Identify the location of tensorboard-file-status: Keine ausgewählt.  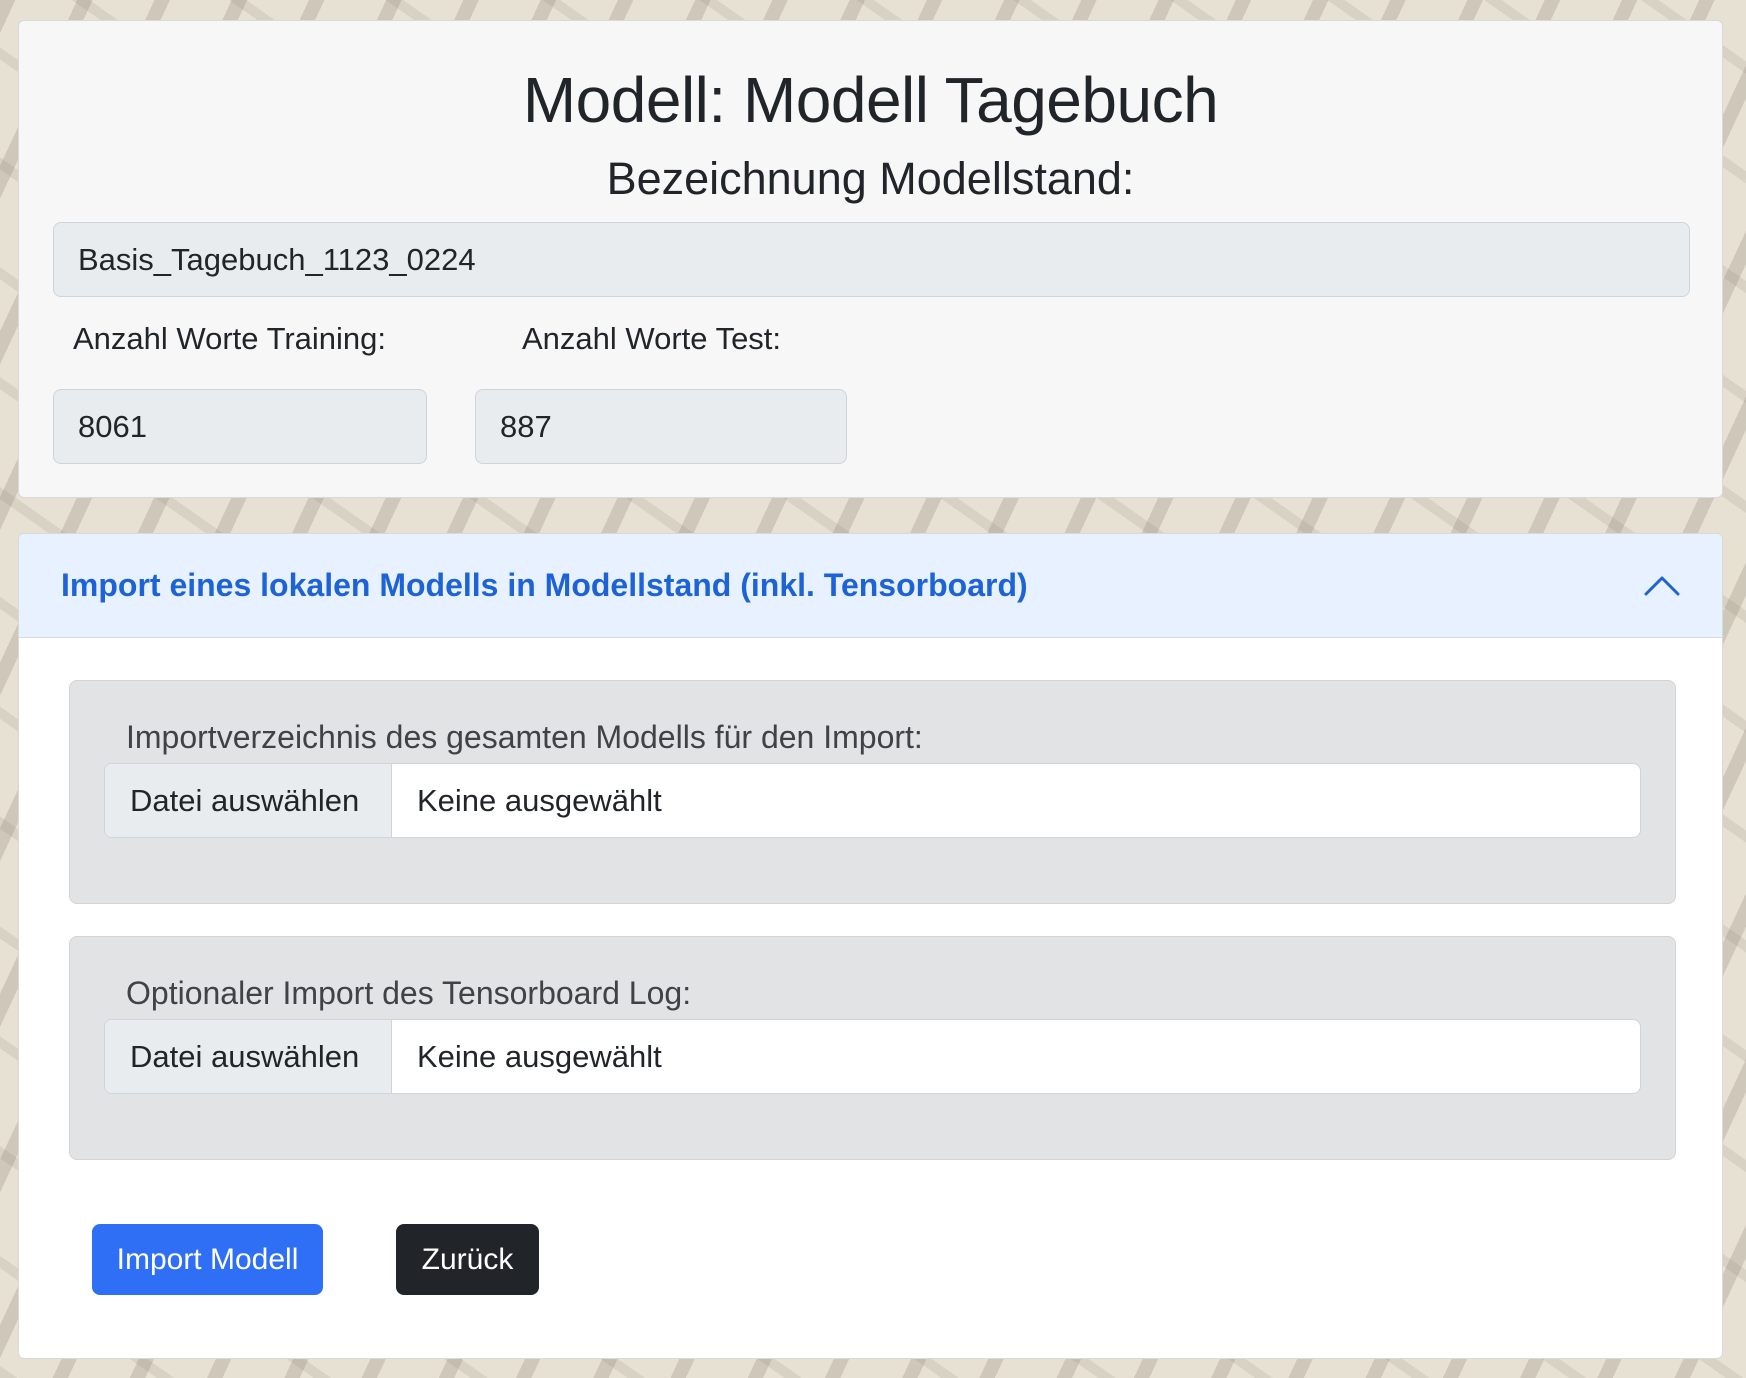
(539, 1056).